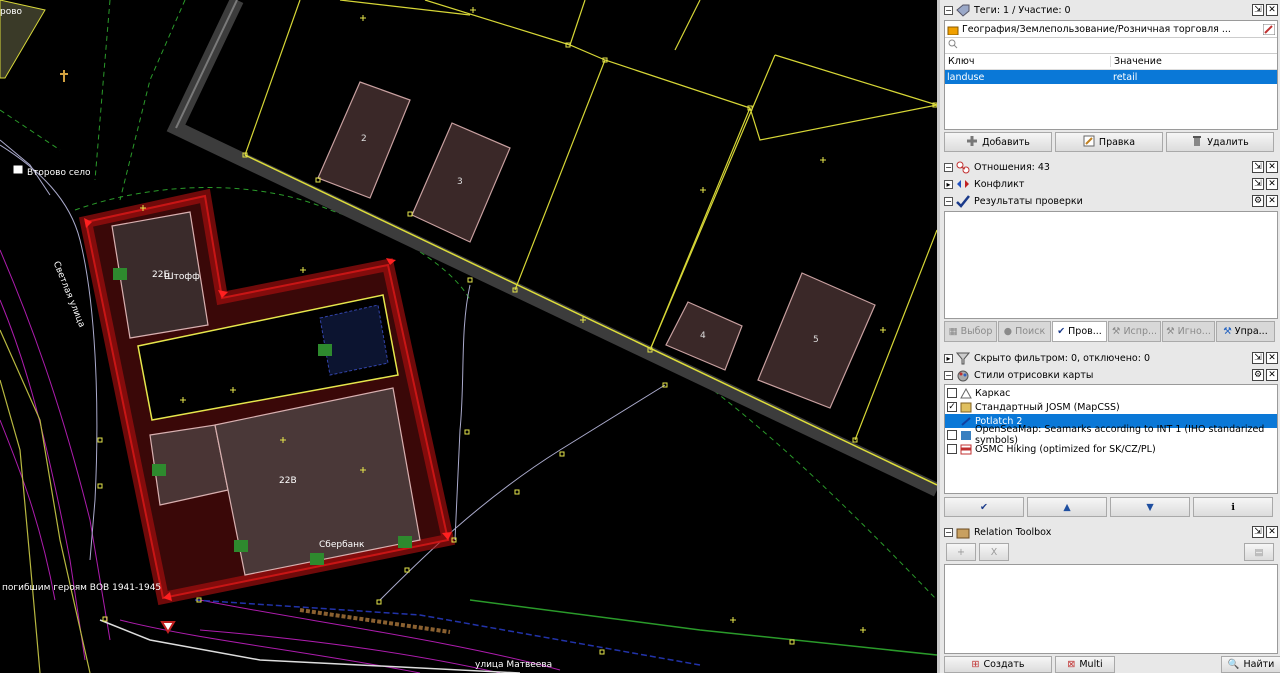 The image size is (1280, 673). What do you see at coordinates (984, 507) in the screenshot?
I see `activate-style-button: ✔` at bounding box center [984, 507].